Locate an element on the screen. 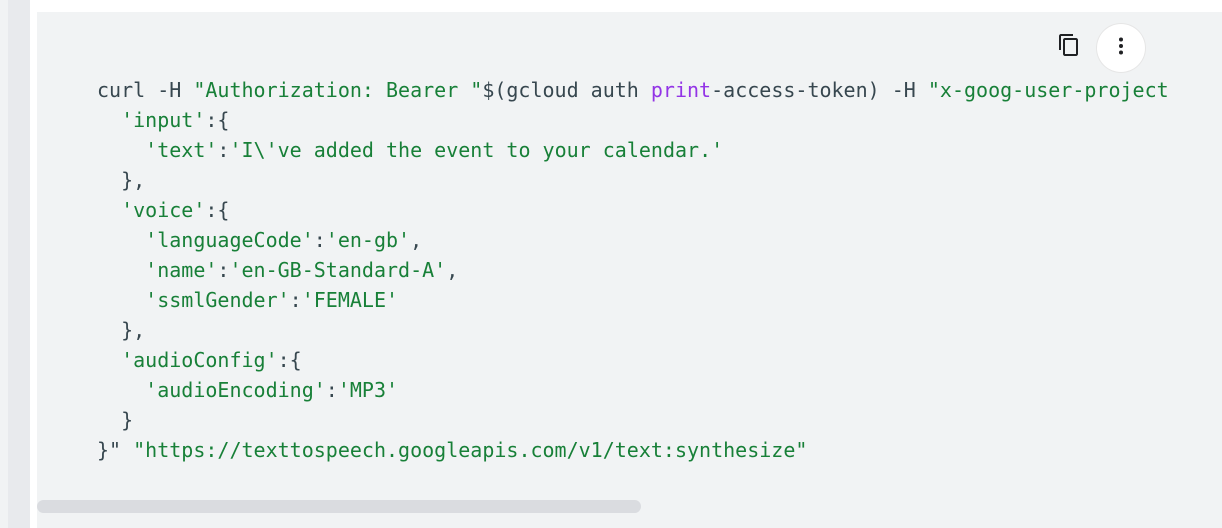 This screenshot has height=528, width=1222. code-string-token: 'ssmlGender' is located at coordinates (217, 300).